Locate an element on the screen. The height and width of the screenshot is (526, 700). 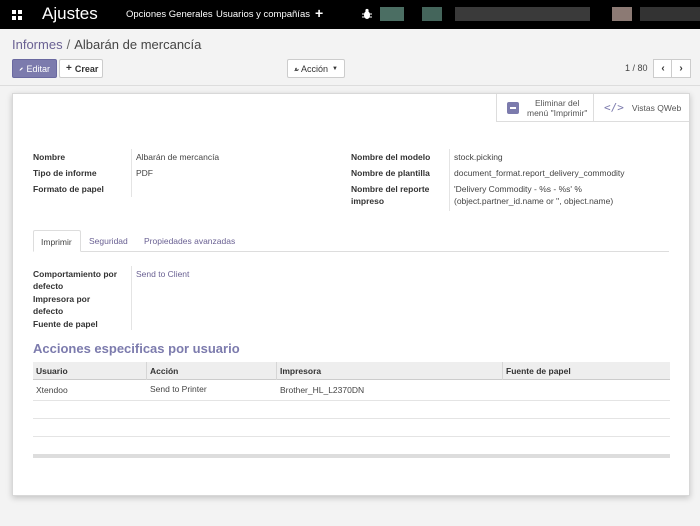
column-action: Acción is located at coordinates (164, 371).